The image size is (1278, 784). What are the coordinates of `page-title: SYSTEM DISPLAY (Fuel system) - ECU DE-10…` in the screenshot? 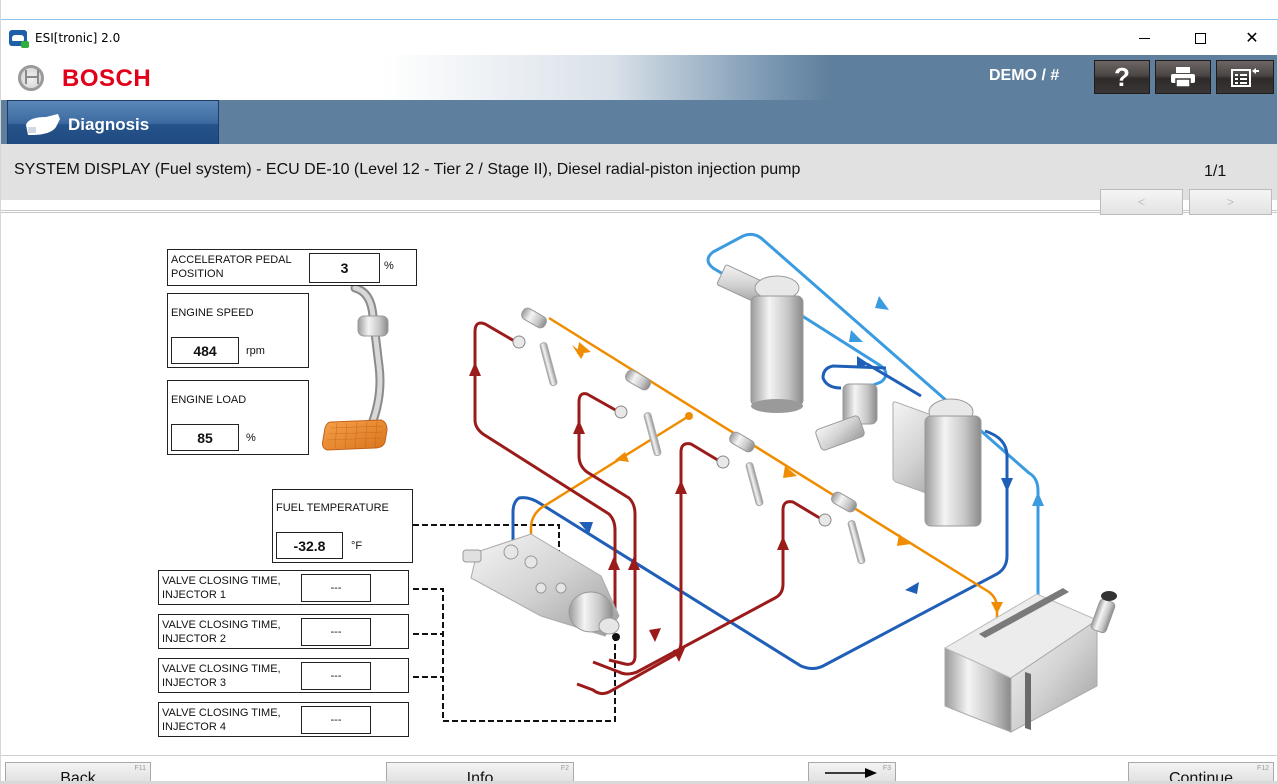 It's located at (407, 169).